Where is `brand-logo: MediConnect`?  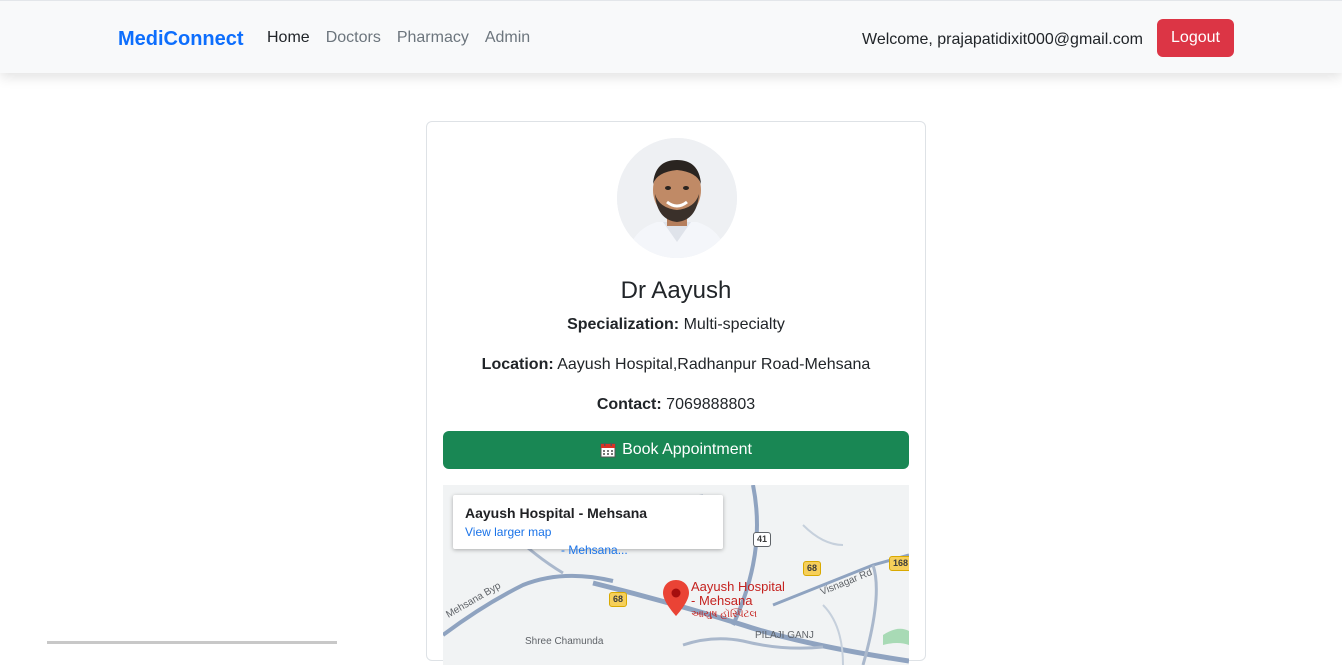 brand-logo: MediConnect is located at coordinates (181, 39).